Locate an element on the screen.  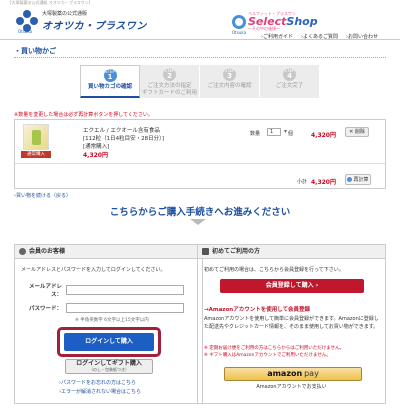
step-3: STEP 3 ご注文内容の確認 is located at coordinates (230, 81).